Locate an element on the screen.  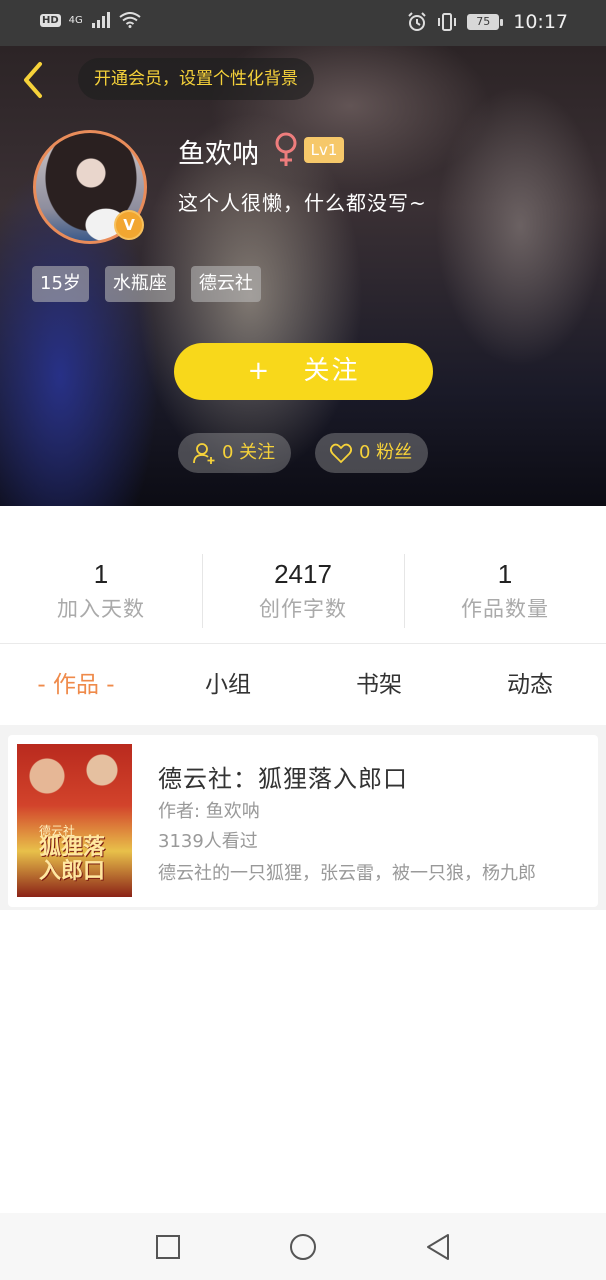
heart-icon is located at coordinates (341, 453).